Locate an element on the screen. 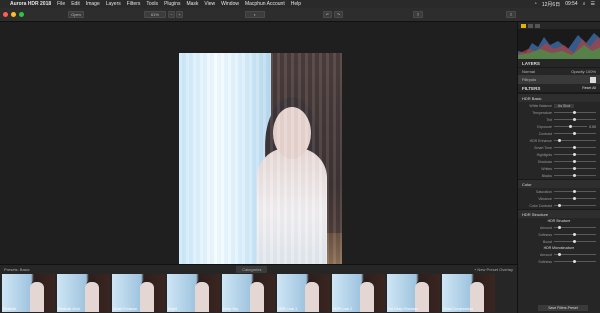  temperature-slider is located at coordinates (575, 112).